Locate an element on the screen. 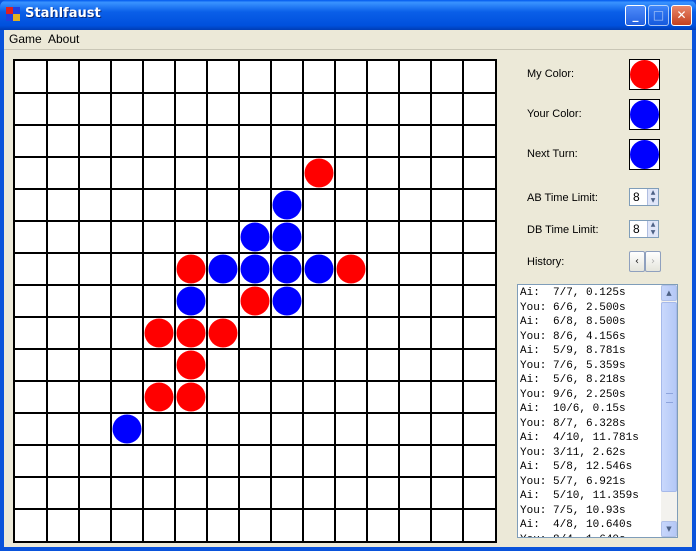  history-entry: You: 9/6, 2.250s is located at coordinates (590, 396).